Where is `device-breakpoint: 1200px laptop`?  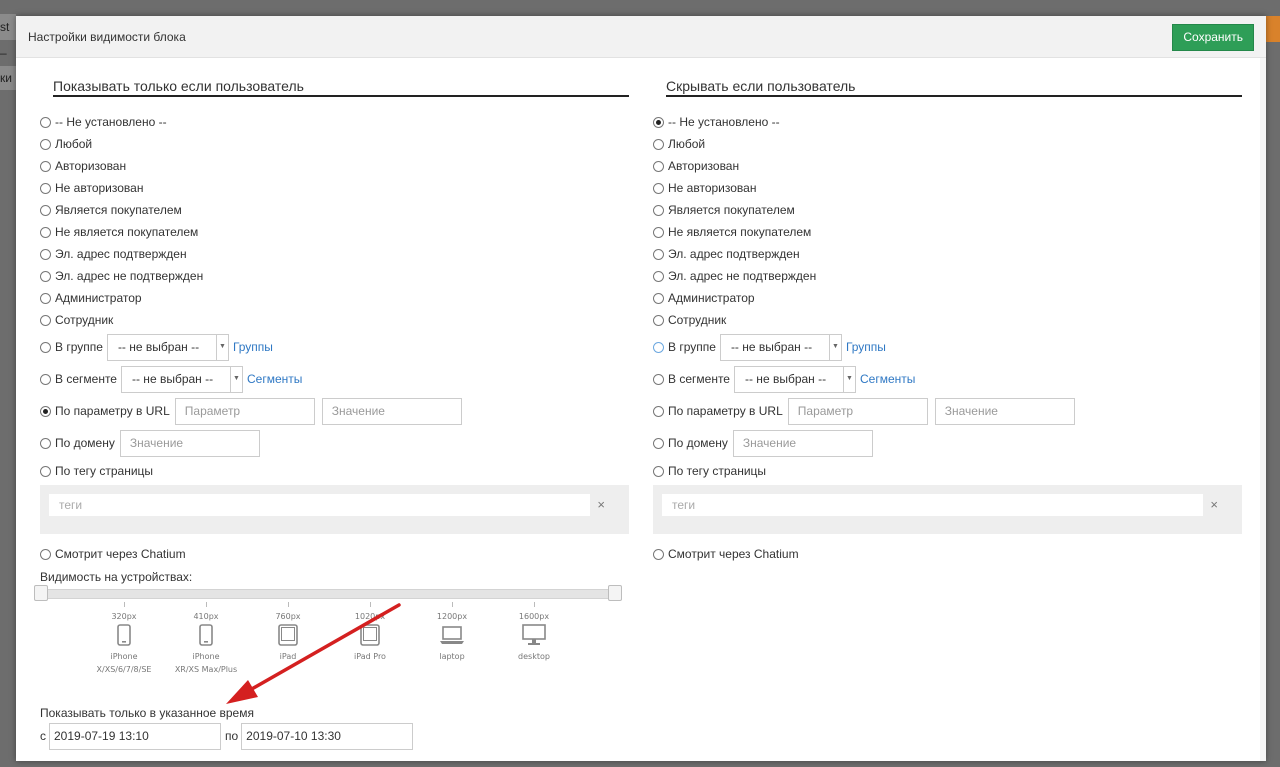 device-breakpoint: 1200px laptop is located at coordinates (452, 636).